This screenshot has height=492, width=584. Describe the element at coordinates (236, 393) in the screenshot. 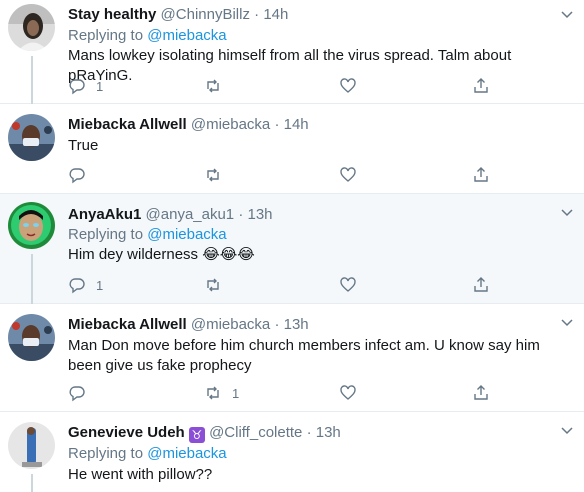

I see `retweet-count: 1` at that location.